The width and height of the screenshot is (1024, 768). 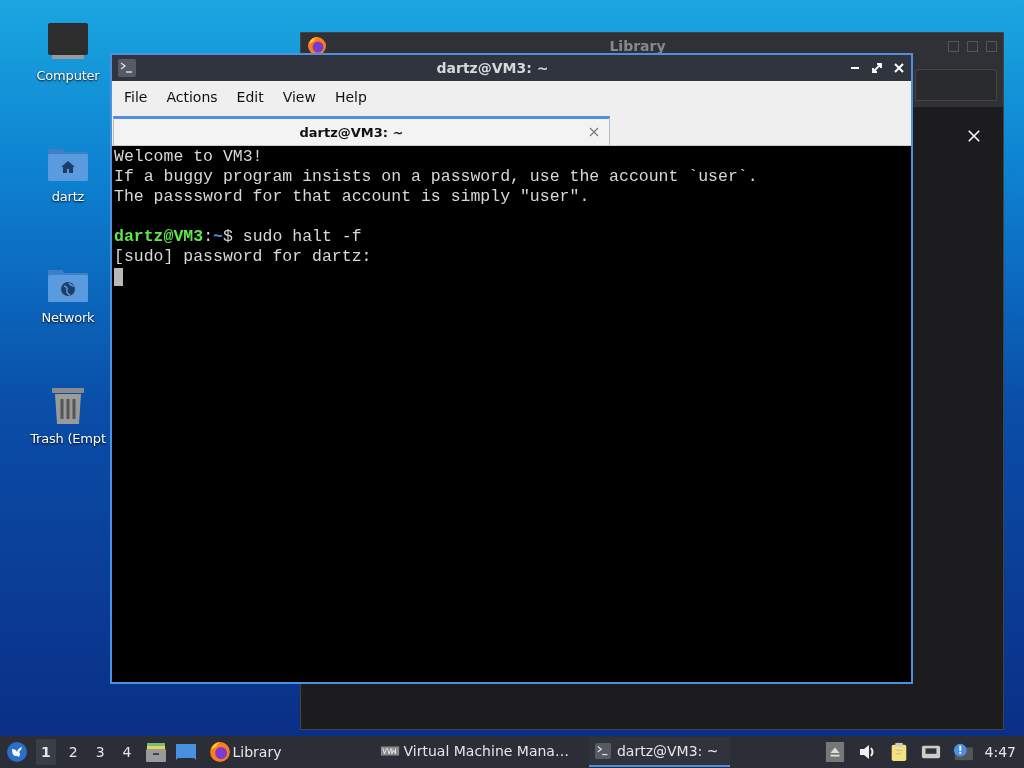 I want to click on maximize-icon, so click(x=877, y=68).